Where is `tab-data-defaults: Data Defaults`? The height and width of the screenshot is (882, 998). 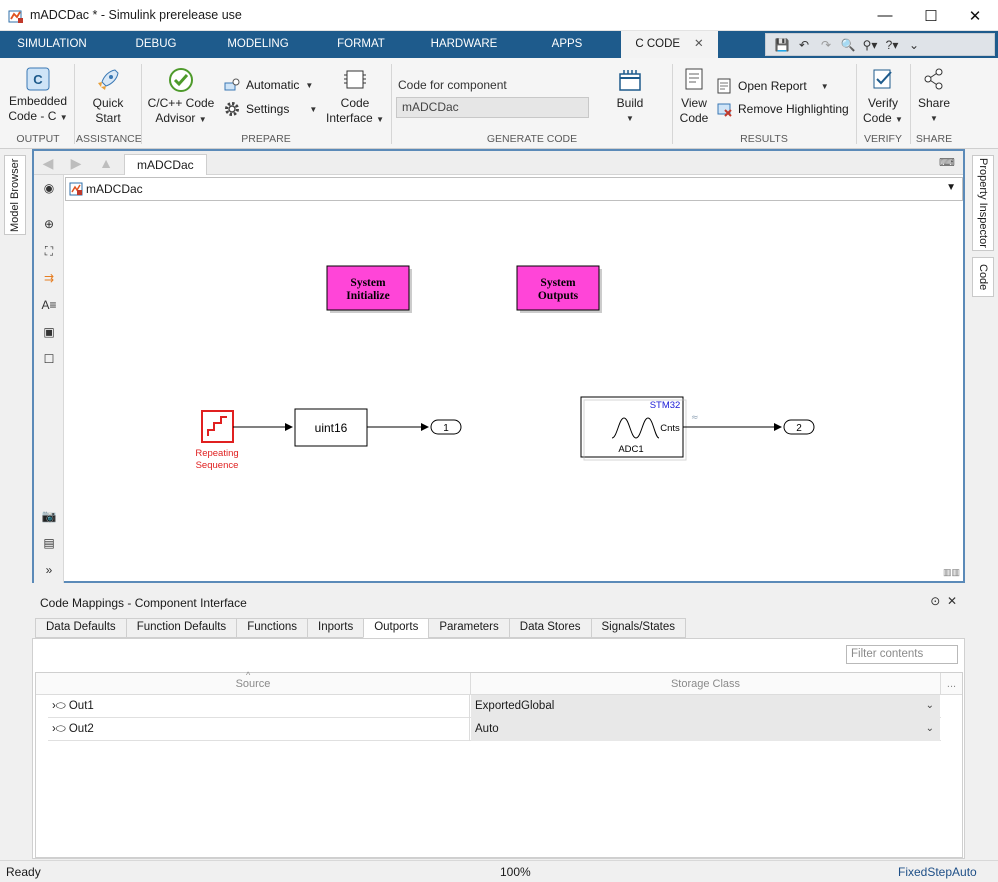
tab-data-defaults: Data Defaults is located at coordinates (80, 628).